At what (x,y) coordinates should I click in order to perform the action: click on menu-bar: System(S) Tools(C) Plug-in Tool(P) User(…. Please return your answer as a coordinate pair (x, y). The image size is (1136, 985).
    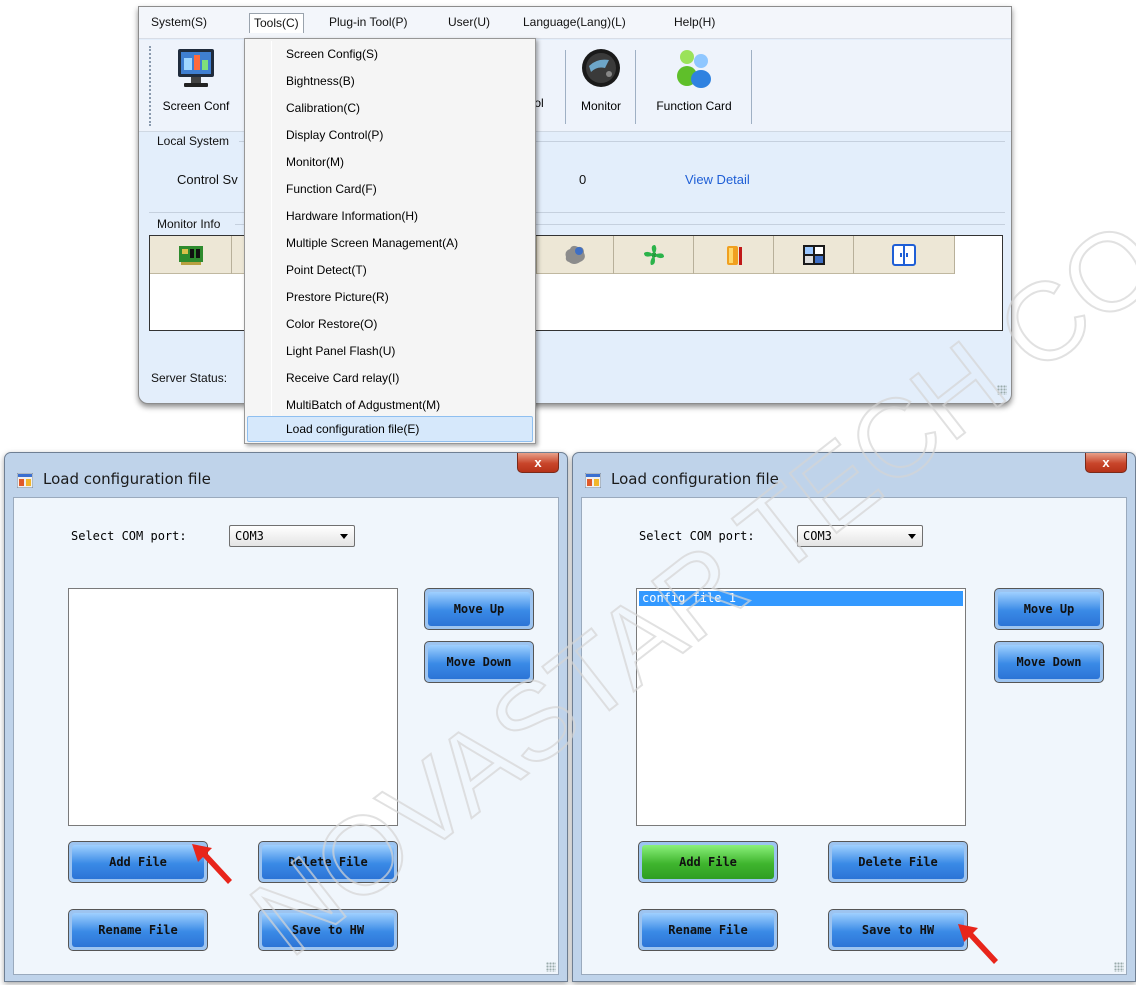
    Looking at the image, I should click on (575, 23).